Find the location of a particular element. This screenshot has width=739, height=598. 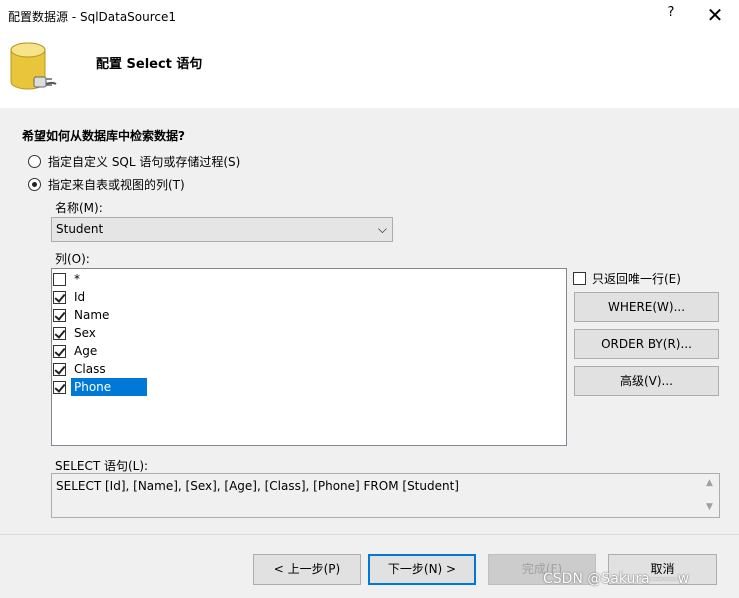

wizard-header: 配置 Select 语句 is located at coordinates (369, 70).